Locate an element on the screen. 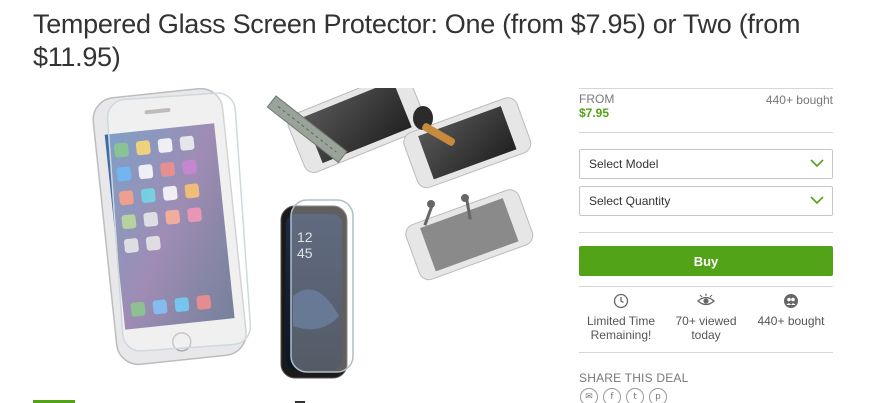 The image size is (894, 403). glass-sheet is located at coordinates (179, 222).